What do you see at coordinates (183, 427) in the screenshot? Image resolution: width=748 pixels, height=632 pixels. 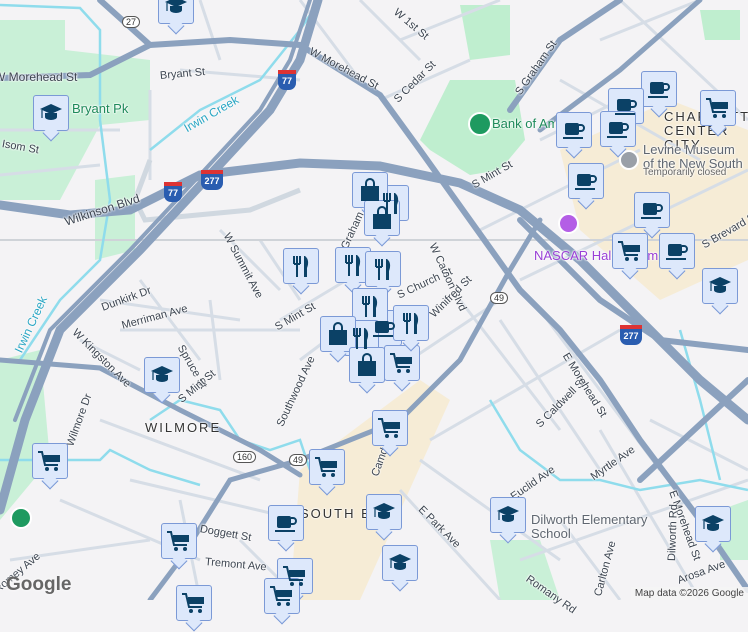 I see `neighborhood-label: WILMORE` at bounding box center [183, 427].